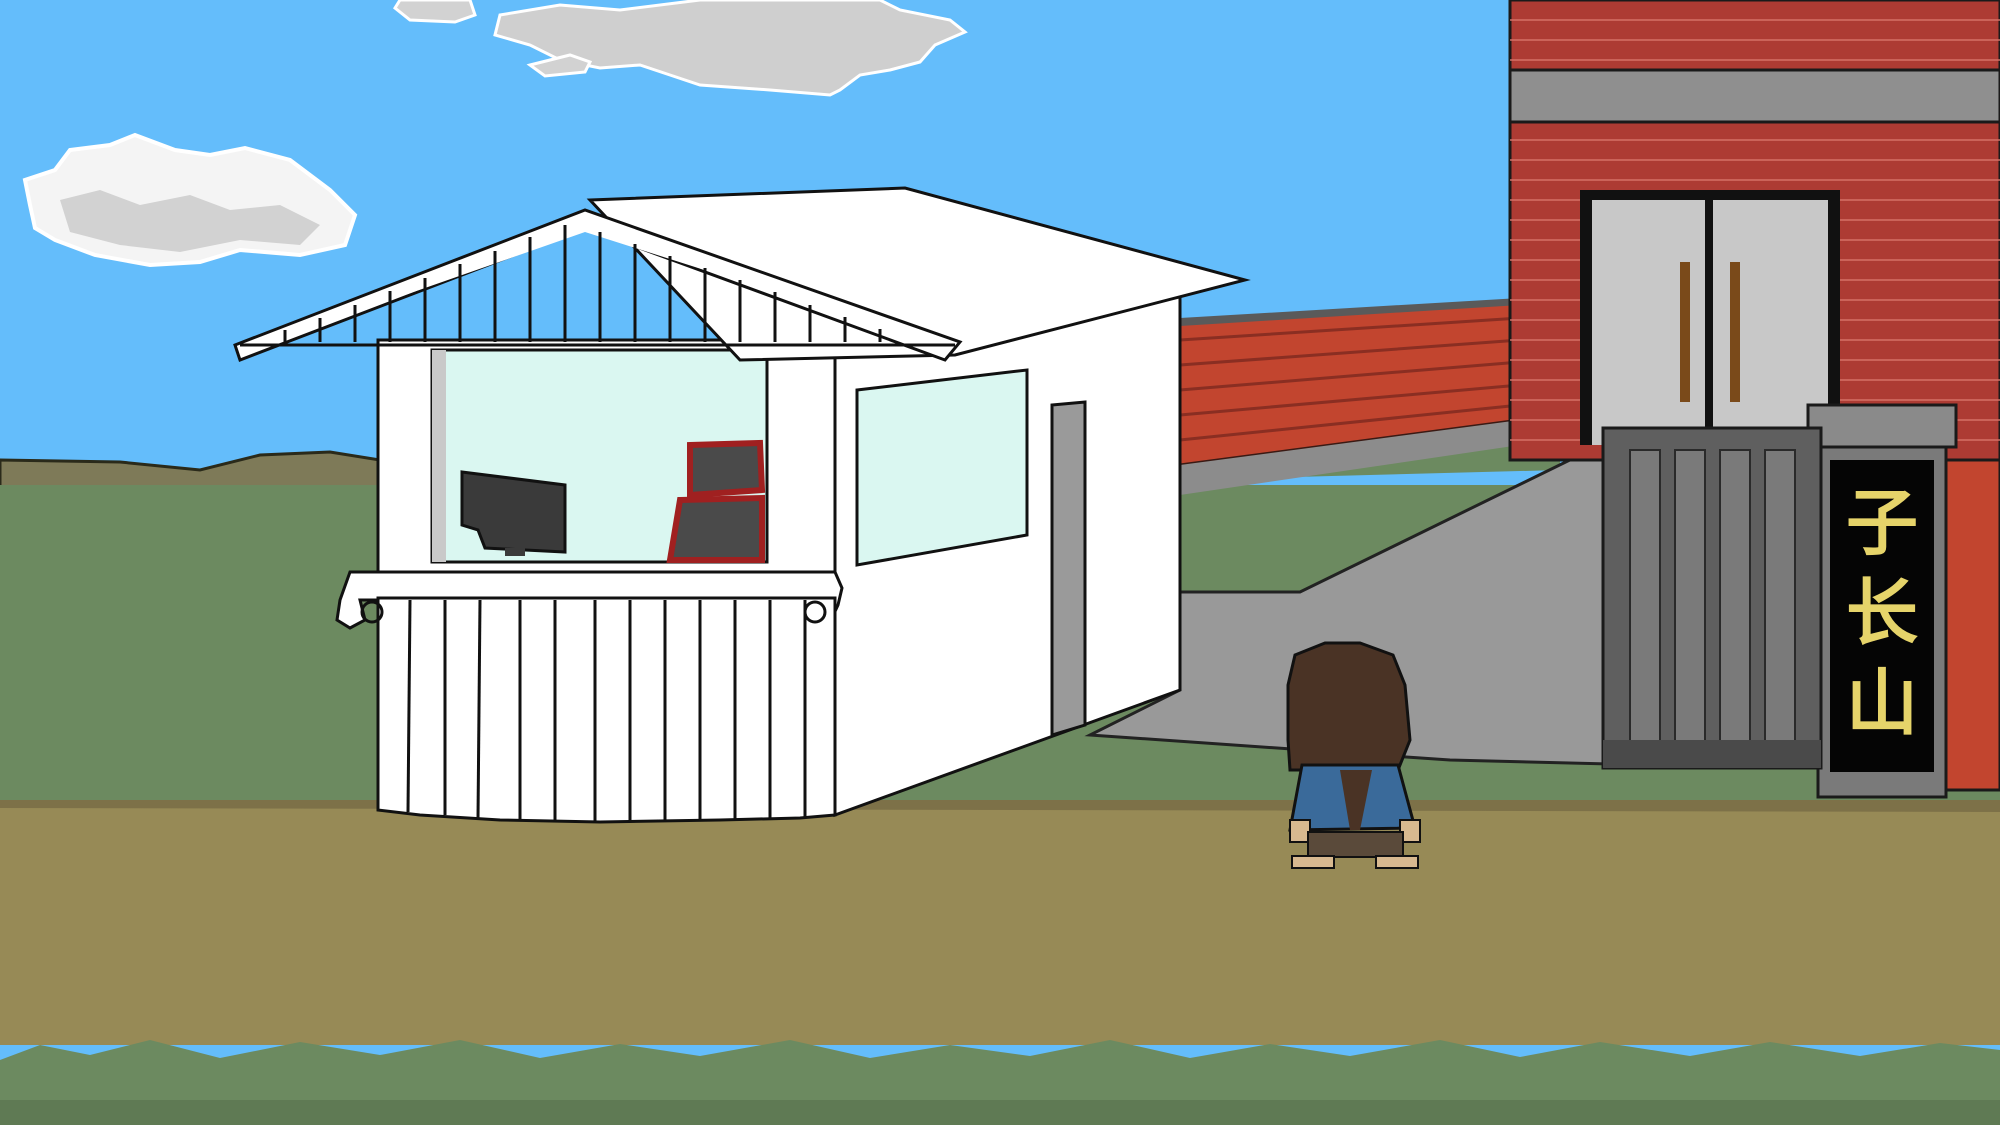 Image resolution: width=2000 pixels, height=1125 pixels. I want to click on player-character, so click(1353, 755).